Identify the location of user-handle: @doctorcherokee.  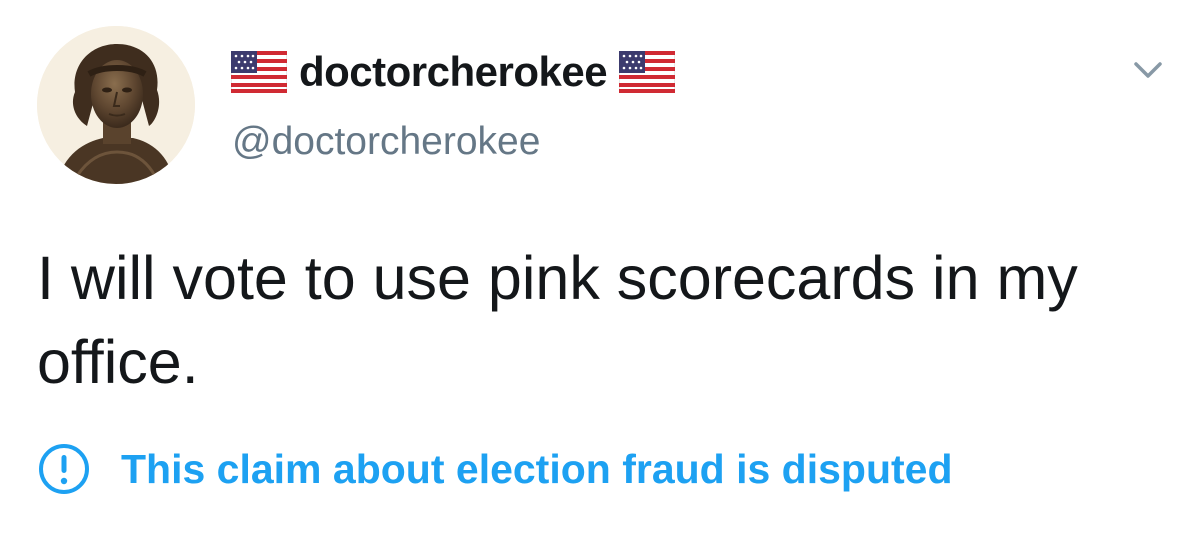
(386, 142).